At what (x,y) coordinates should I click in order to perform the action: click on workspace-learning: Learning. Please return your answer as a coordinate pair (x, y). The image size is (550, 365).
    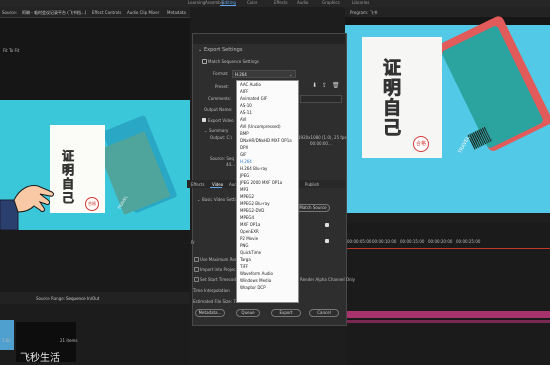
    Looking at the image, I should click on (196, 2).